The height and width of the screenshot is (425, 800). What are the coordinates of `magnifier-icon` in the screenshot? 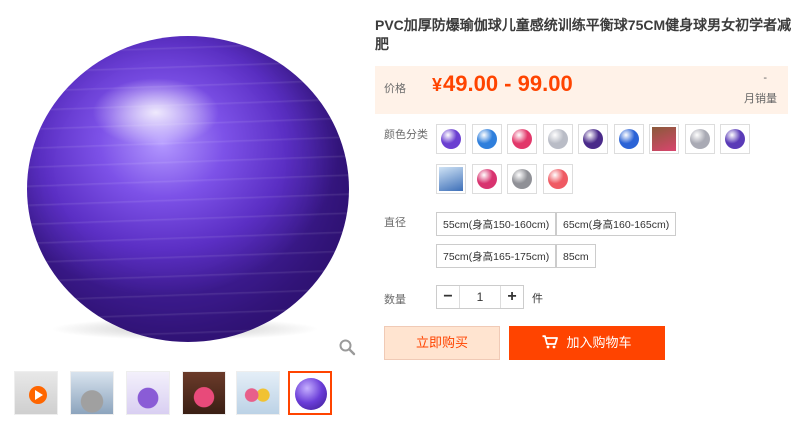 It's located at (347, 347).